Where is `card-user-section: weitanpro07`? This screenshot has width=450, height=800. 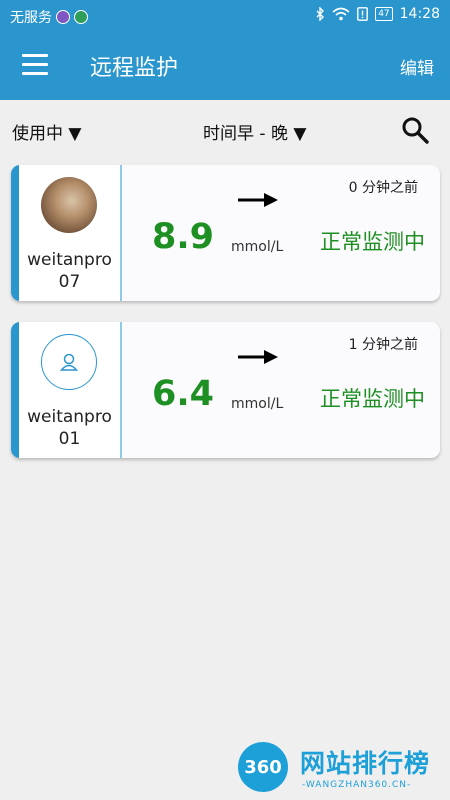 card-user-section: weitanpro07 is located at coordinates (70, 233).